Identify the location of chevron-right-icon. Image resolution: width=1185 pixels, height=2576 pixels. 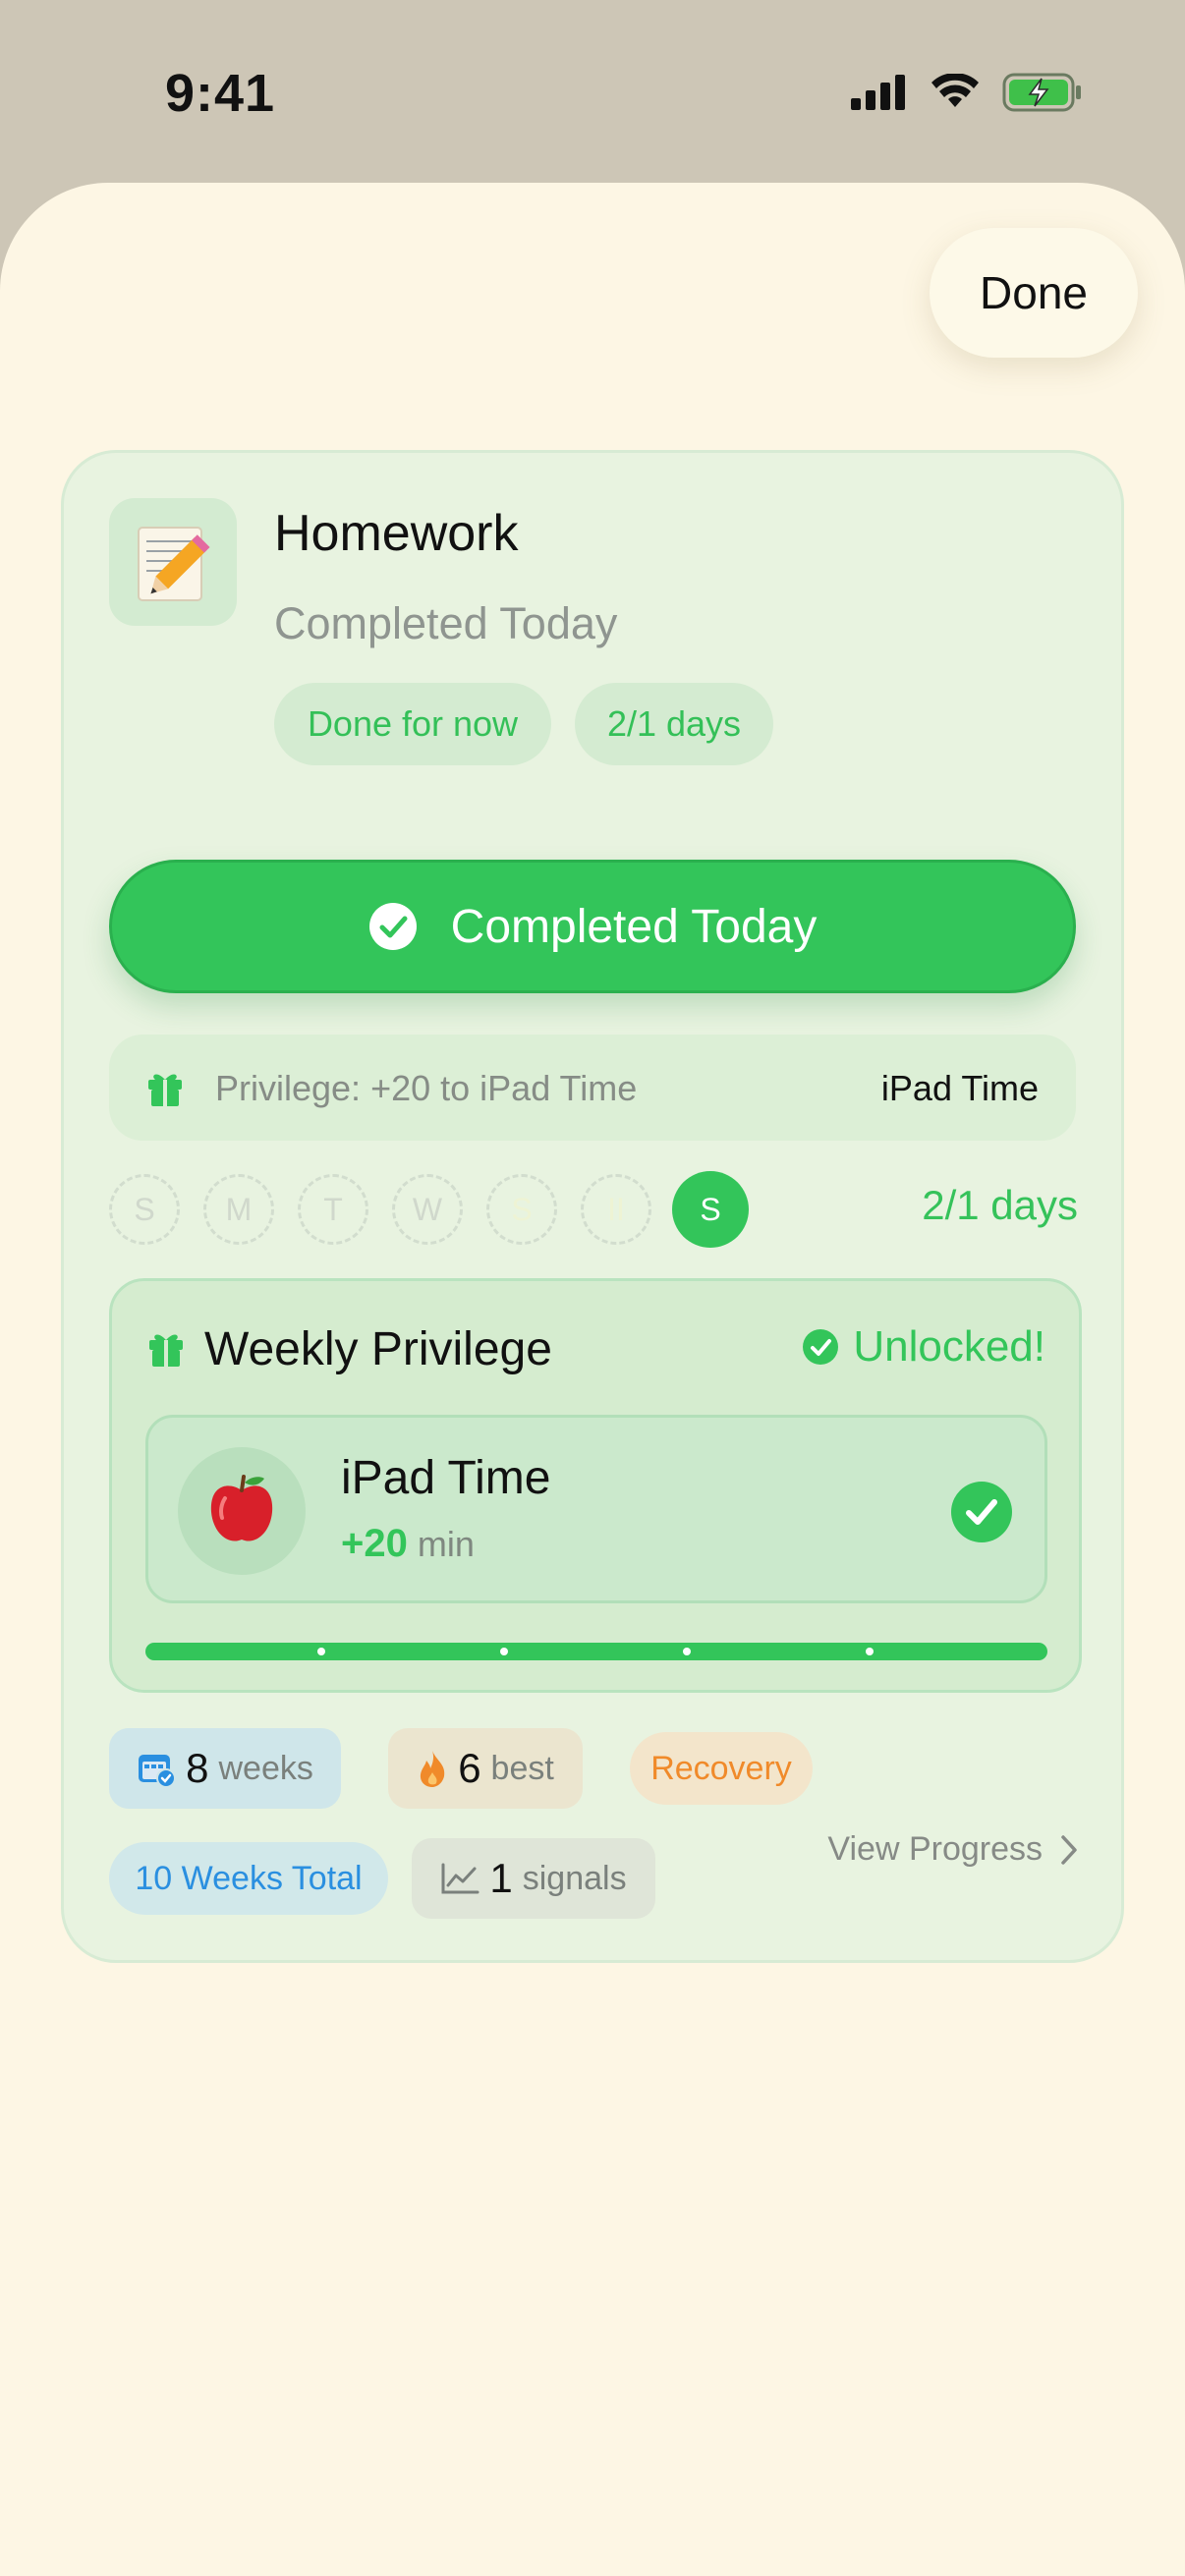
(1069, 1849).